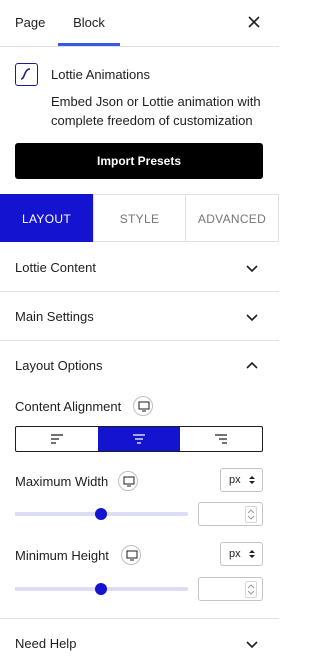 Image resolution: width=320 pixels, height=672 pixels. I want to click on tab-style: STYLE, so click(139, 218).